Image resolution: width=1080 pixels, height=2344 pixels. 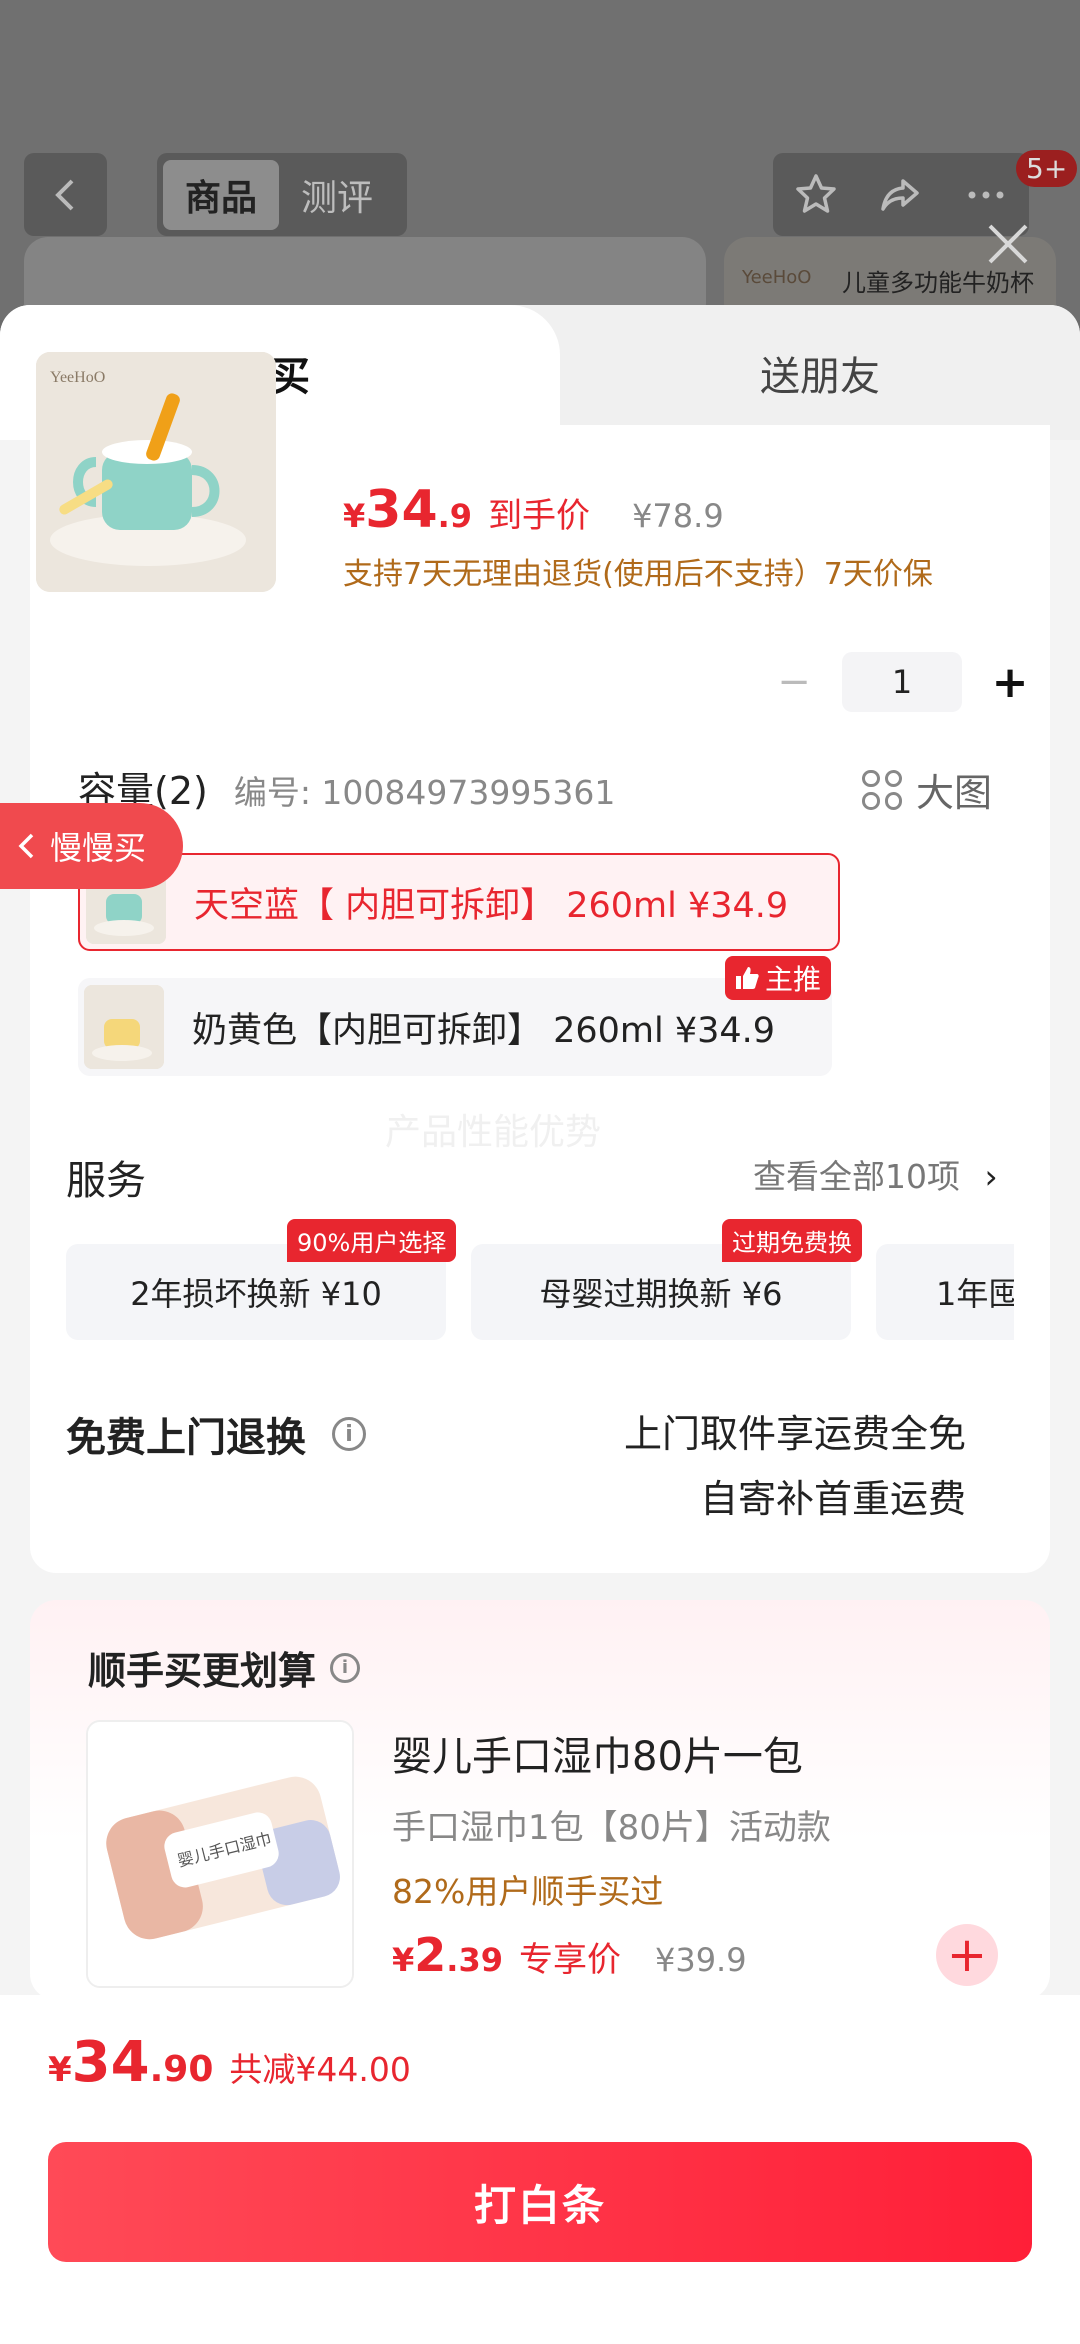 I want to click on addon-current-price: ¥2.39, so click(x=447, y=1955).